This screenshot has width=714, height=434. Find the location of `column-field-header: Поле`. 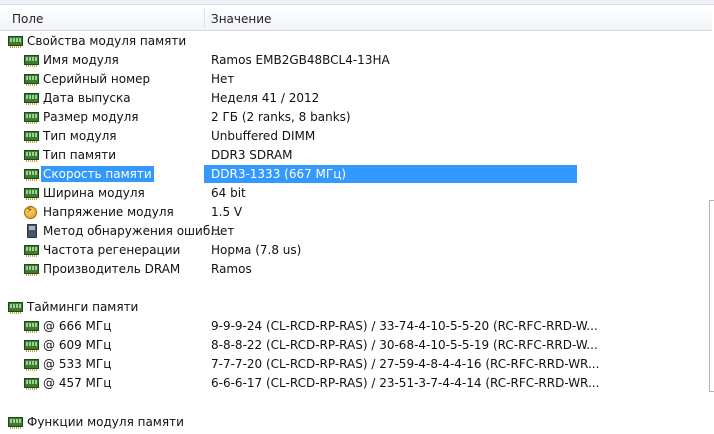

column-field-header: Поле is located at coordinates (27, 18).